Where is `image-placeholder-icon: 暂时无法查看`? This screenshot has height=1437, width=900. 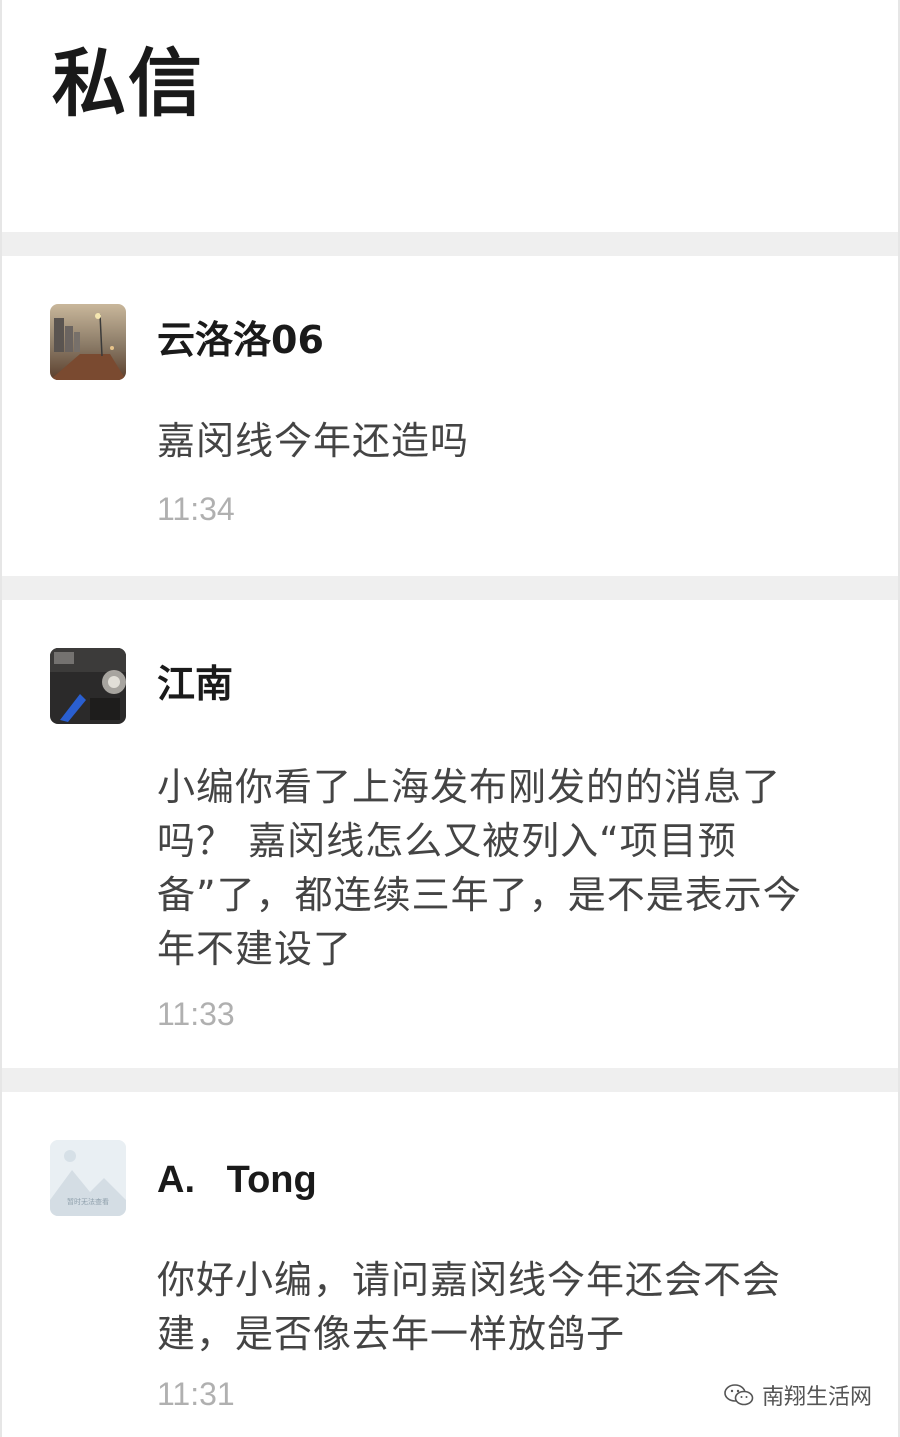
image-placeholder-icon: 暂时无法查看 is located at coordinates (88, 1178).